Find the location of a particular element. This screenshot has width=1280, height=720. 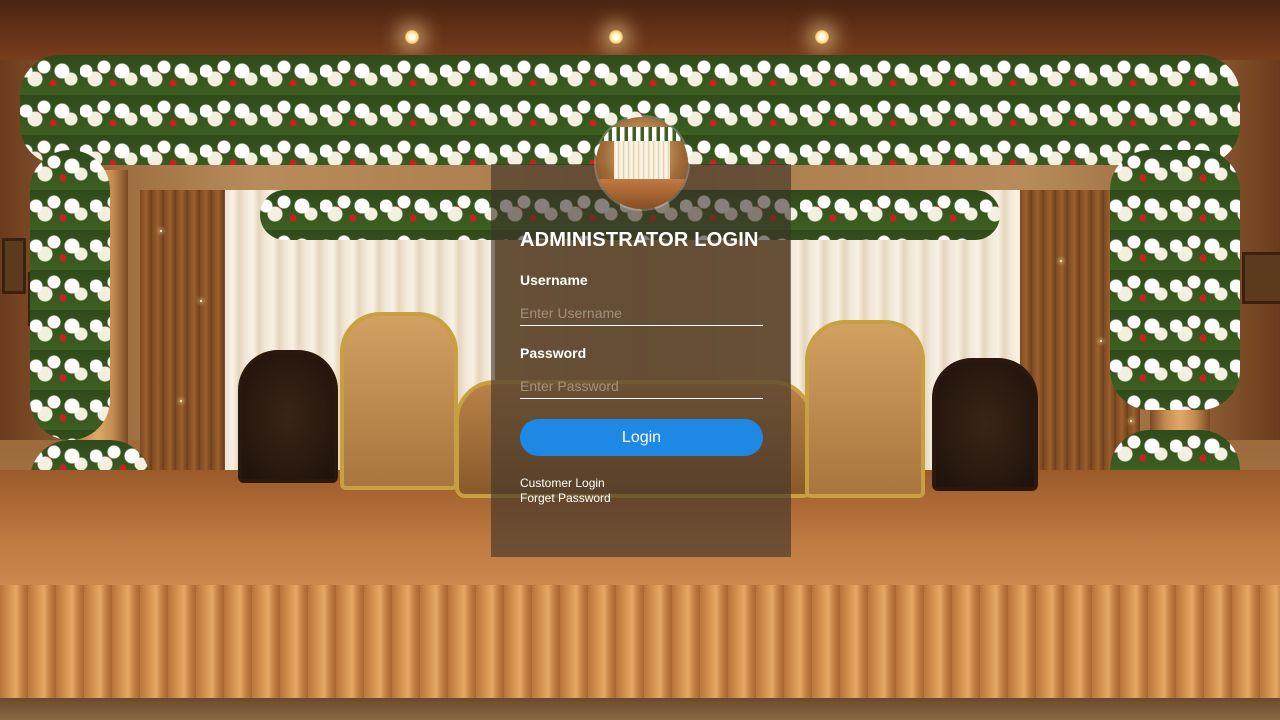

chair-gold-right is located at coordinates (865, 409).